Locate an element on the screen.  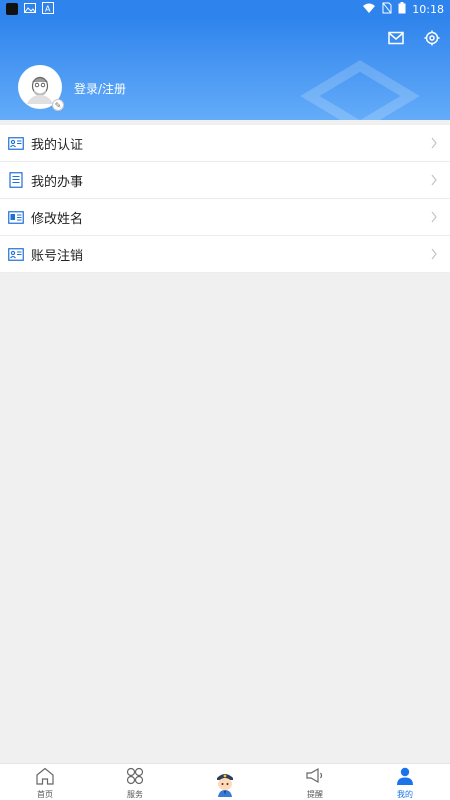
nav-services: 服务 is located at coordinates (135, 782).